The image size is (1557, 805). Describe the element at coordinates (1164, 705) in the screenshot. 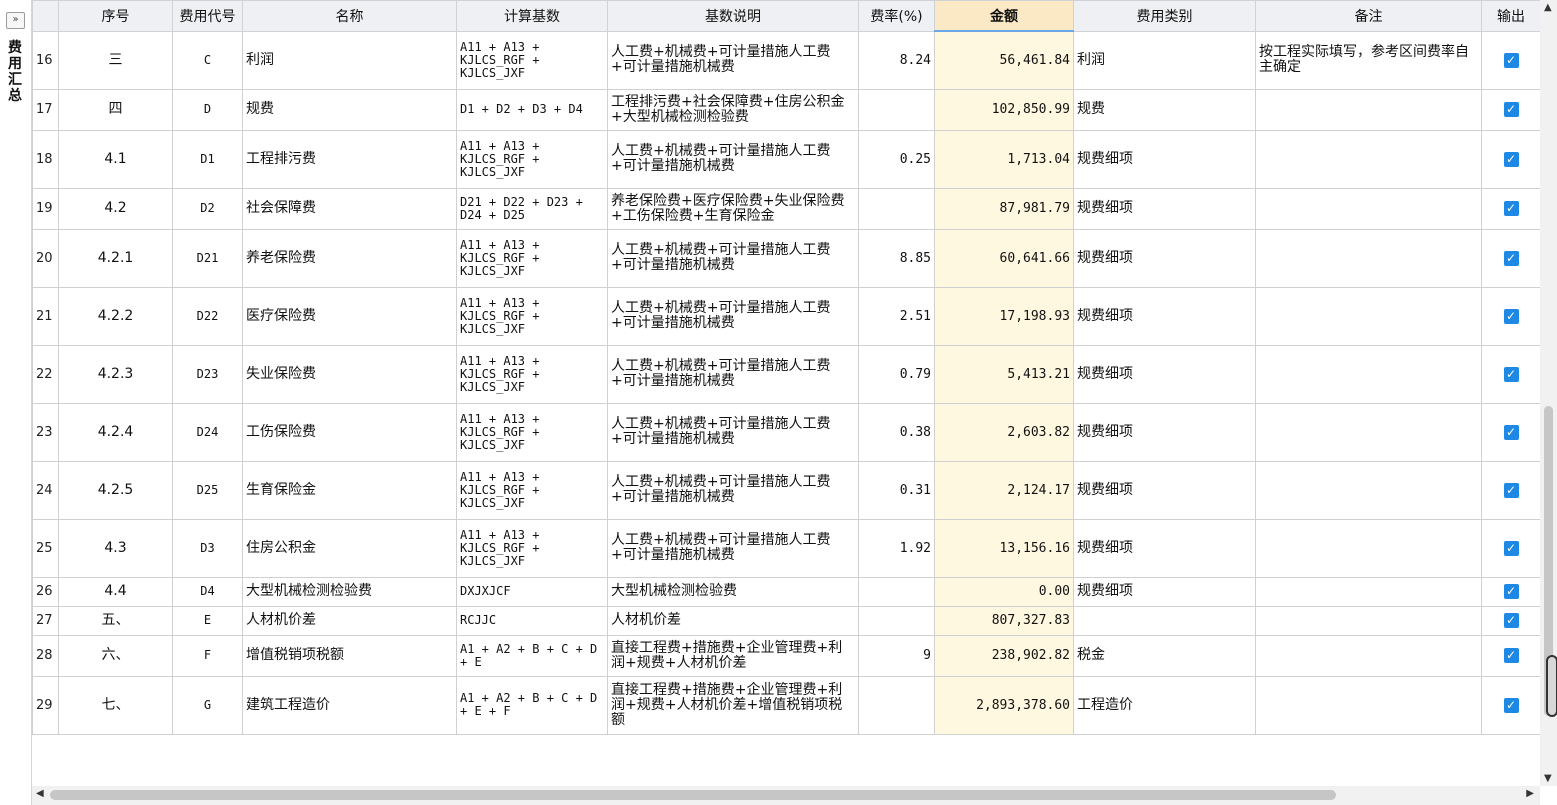

I see `category-cell: 工程造价` at that location.